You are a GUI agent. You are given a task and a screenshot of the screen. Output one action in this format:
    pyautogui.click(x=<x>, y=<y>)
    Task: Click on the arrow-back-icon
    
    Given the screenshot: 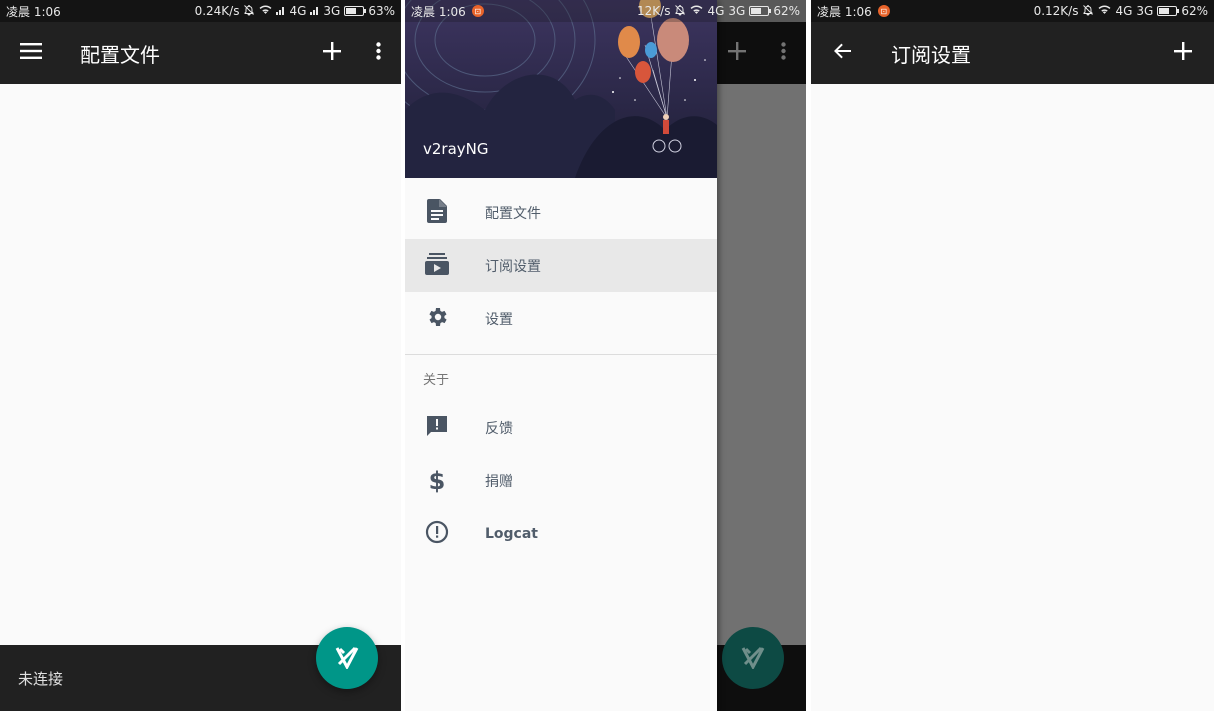 What is the action you would take?
    pyautogui.click(x=842, y=53)
    